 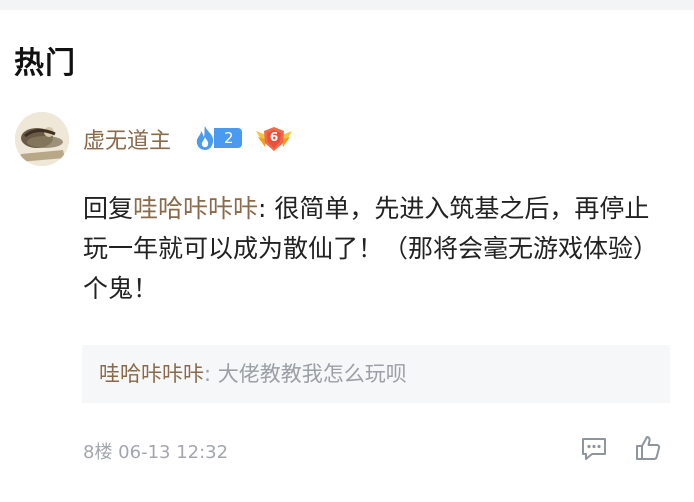 What do you see at coordinates (648, 448) in the screenshot?
I see `thumbs-up-icon` at bounding box center [648, 448].